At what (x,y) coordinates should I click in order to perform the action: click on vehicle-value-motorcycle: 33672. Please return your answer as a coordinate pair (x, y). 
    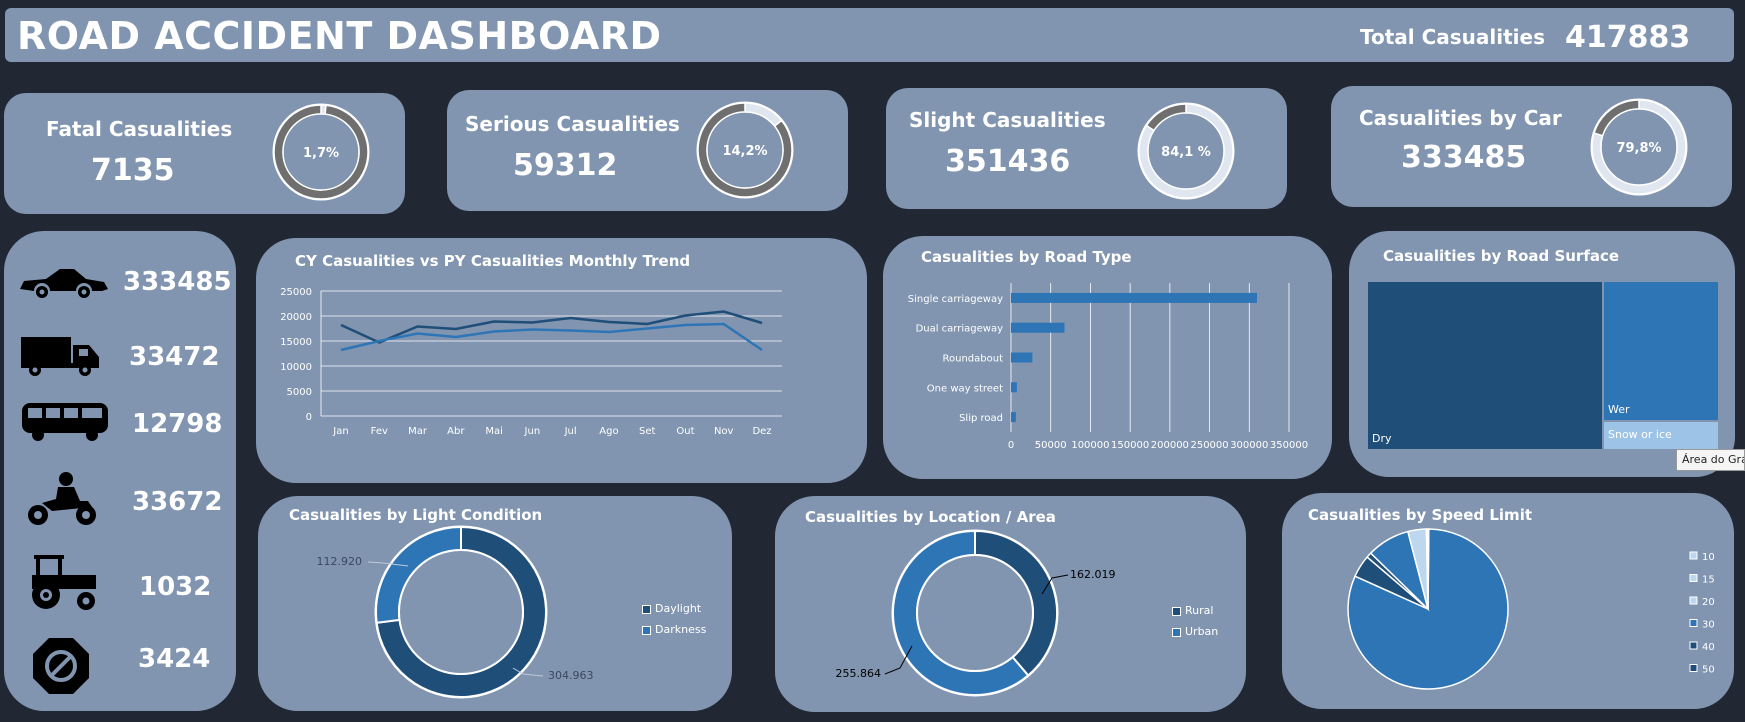
    Looking at the image, I should click on (177, 502).